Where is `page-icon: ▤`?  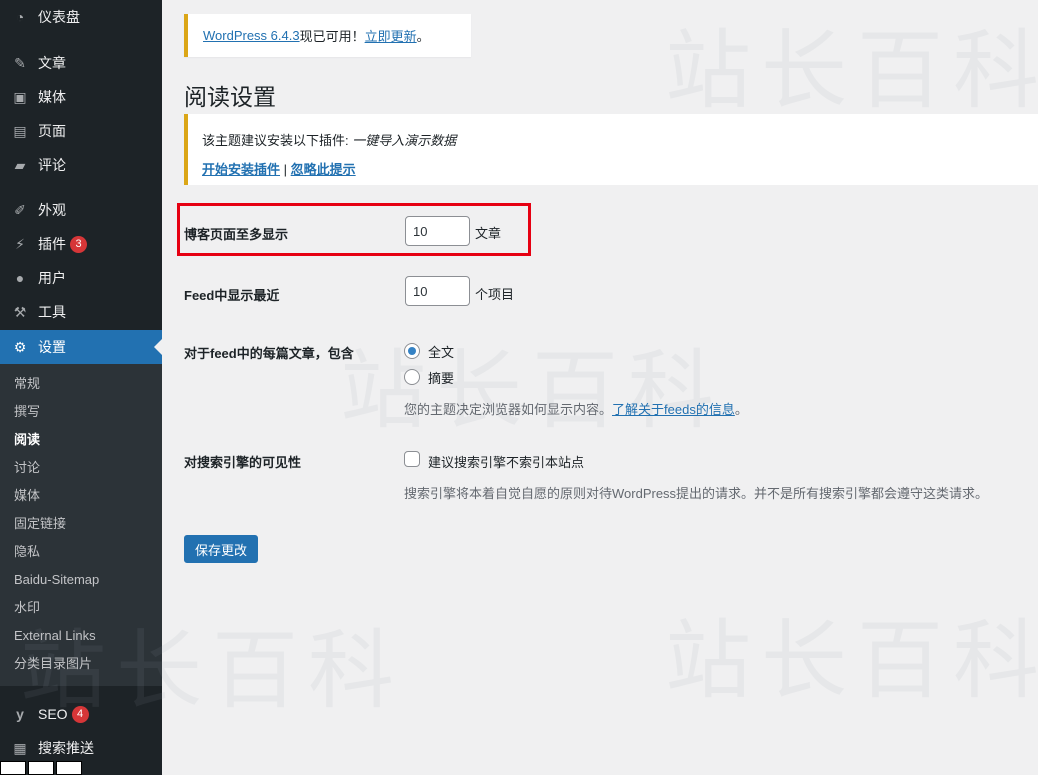
page-icon: ▤ is located at coordinates (20, 130).